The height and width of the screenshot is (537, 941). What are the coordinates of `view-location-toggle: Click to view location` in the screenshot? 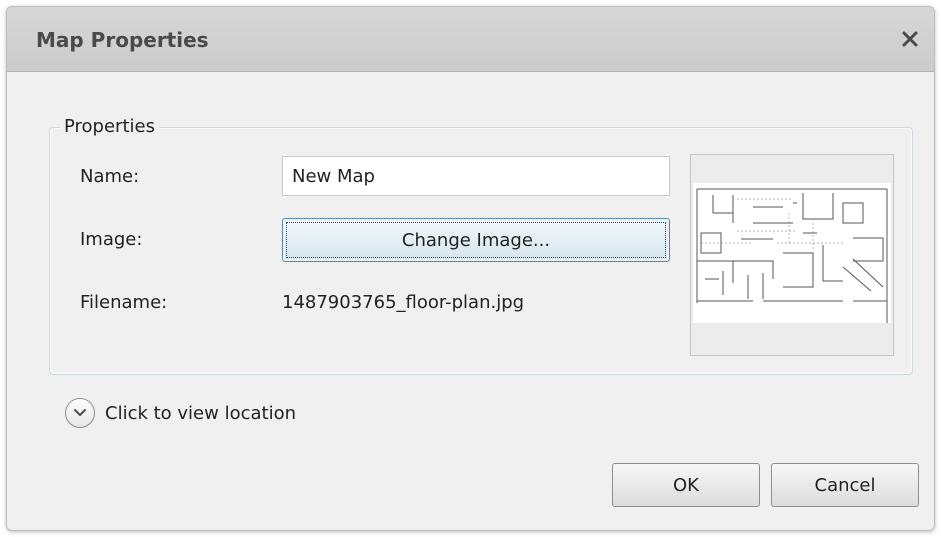 It's located at (180, 413).